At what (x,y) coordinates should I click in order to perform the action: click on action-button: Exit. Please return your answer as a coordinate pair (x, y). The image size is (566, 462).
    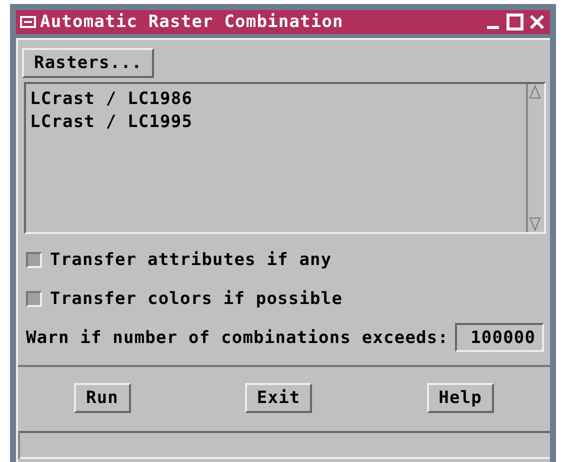
    Looking at the image, I should click on (278, 398).